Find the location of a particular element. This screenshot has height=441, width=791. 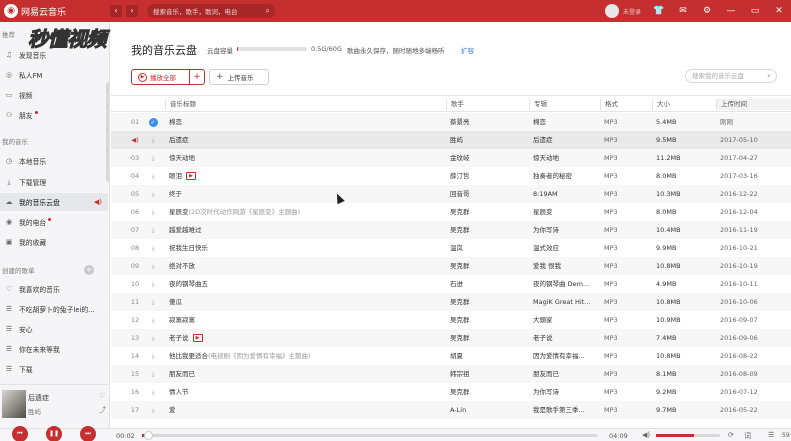

song-title-cell: 绝对不放 is located at coordinates (309, 266).